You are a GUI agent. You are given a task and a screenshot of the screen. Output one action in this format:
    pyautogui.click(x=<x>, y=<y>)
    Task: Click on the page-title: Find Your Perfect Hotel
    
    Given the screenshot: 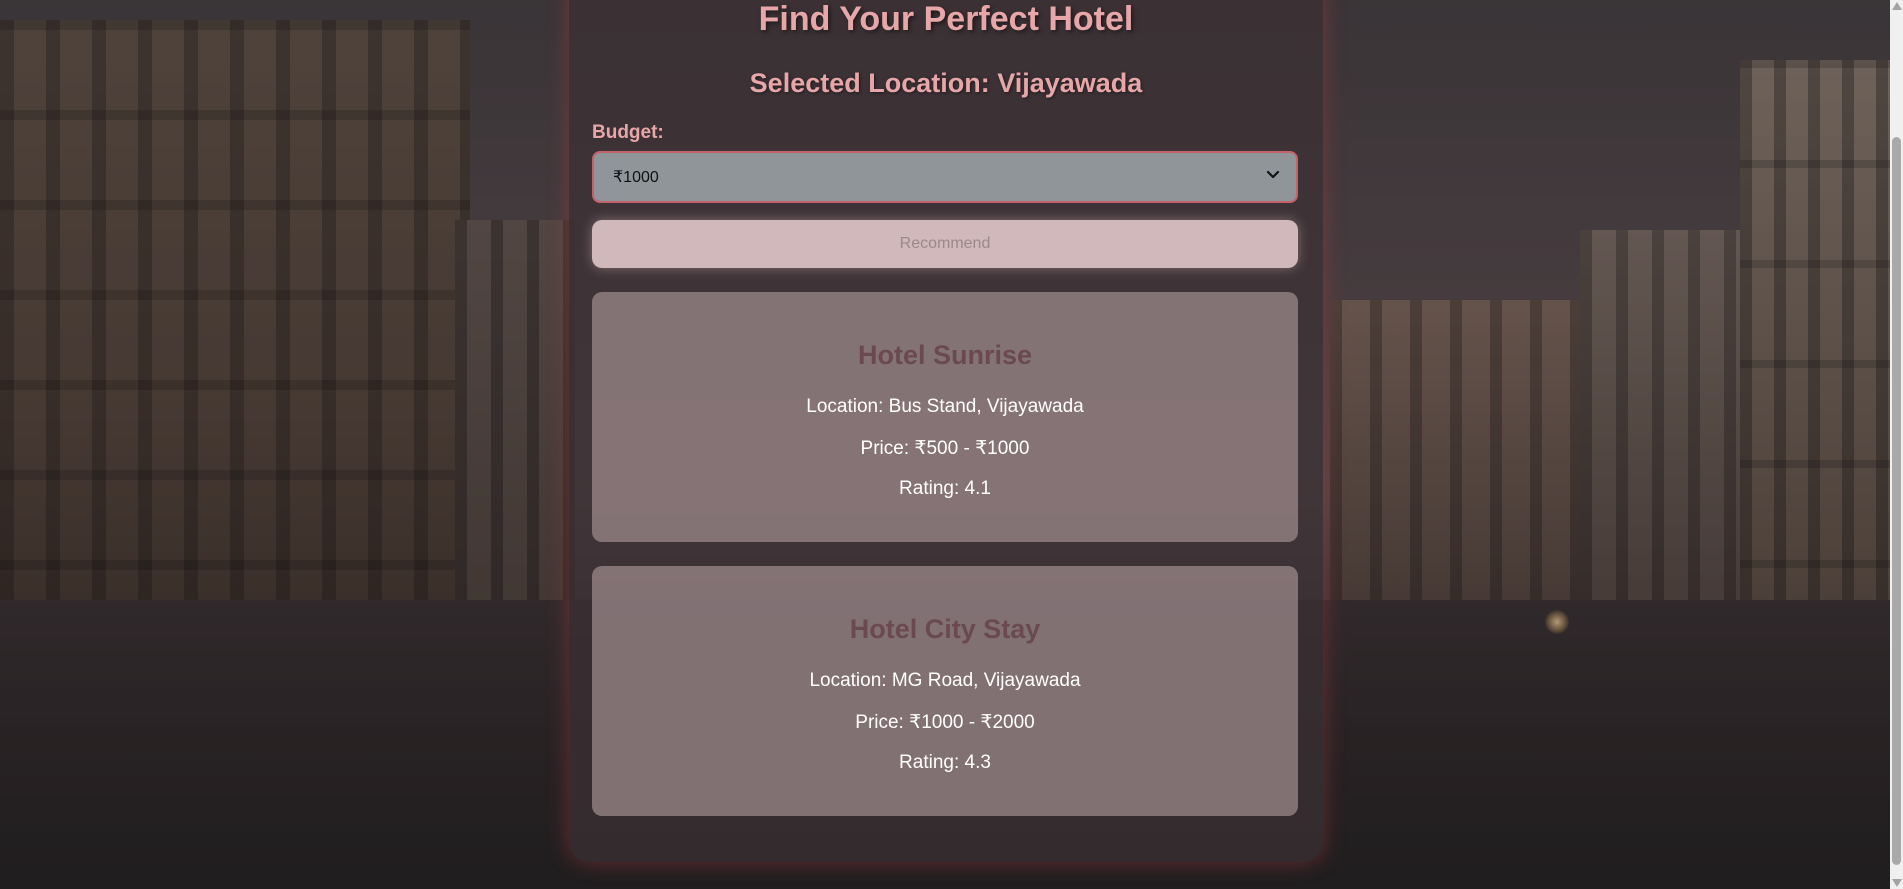 What is the action you would take?
    pyautogui.click(x=946, y=19)
    